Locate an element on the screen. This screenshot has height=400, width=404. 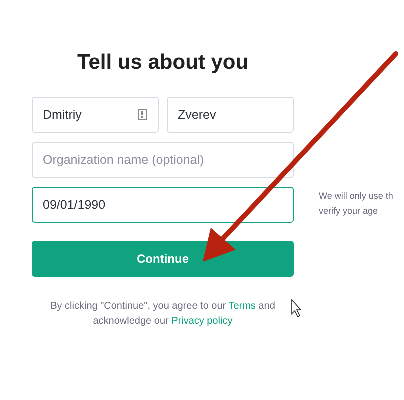
input-field: Dmitriy is located at coordinates (95, 115).